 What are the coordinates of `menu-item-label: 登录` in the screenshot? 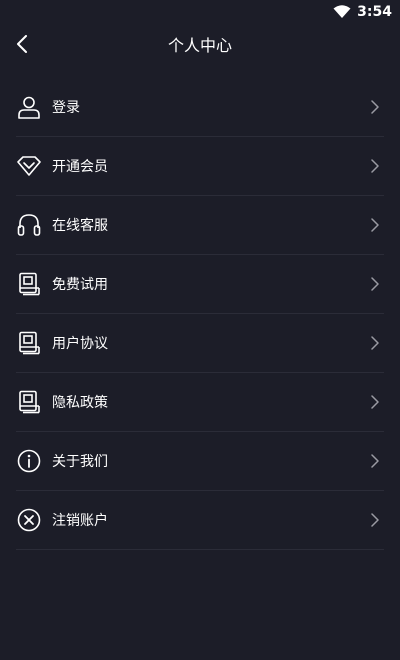 It's located at (66, 108).